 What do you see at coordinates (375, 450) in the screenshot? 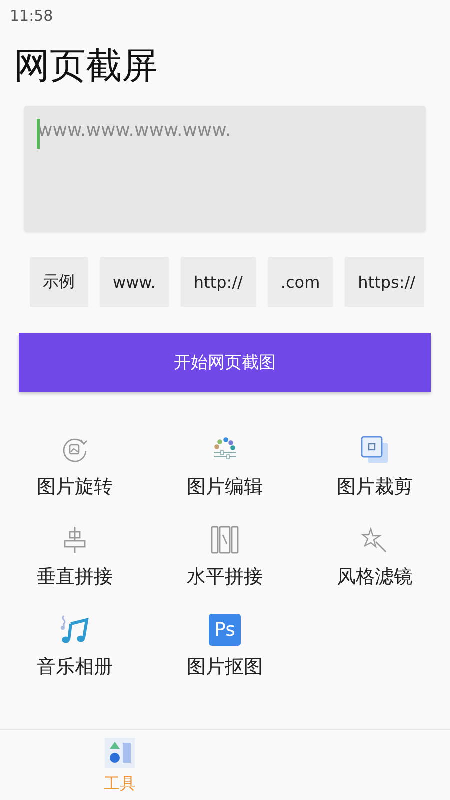
I see `crop-icon` at bounding box center [375, 450].